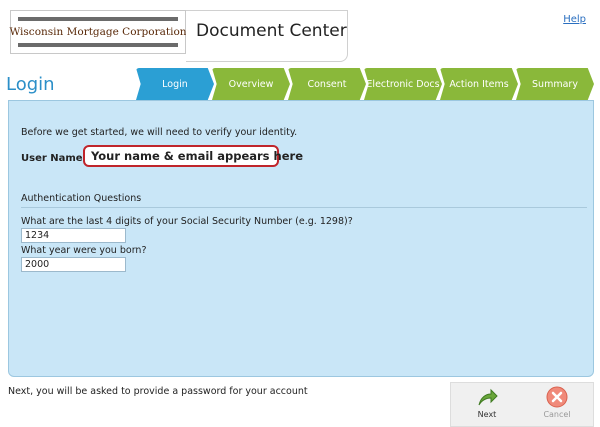 This screenshot has width=600, height=427. What do you see at coordinates (557, 397) in the screenshot?
I see `cancel-icon` at bounding box center [557, 397].